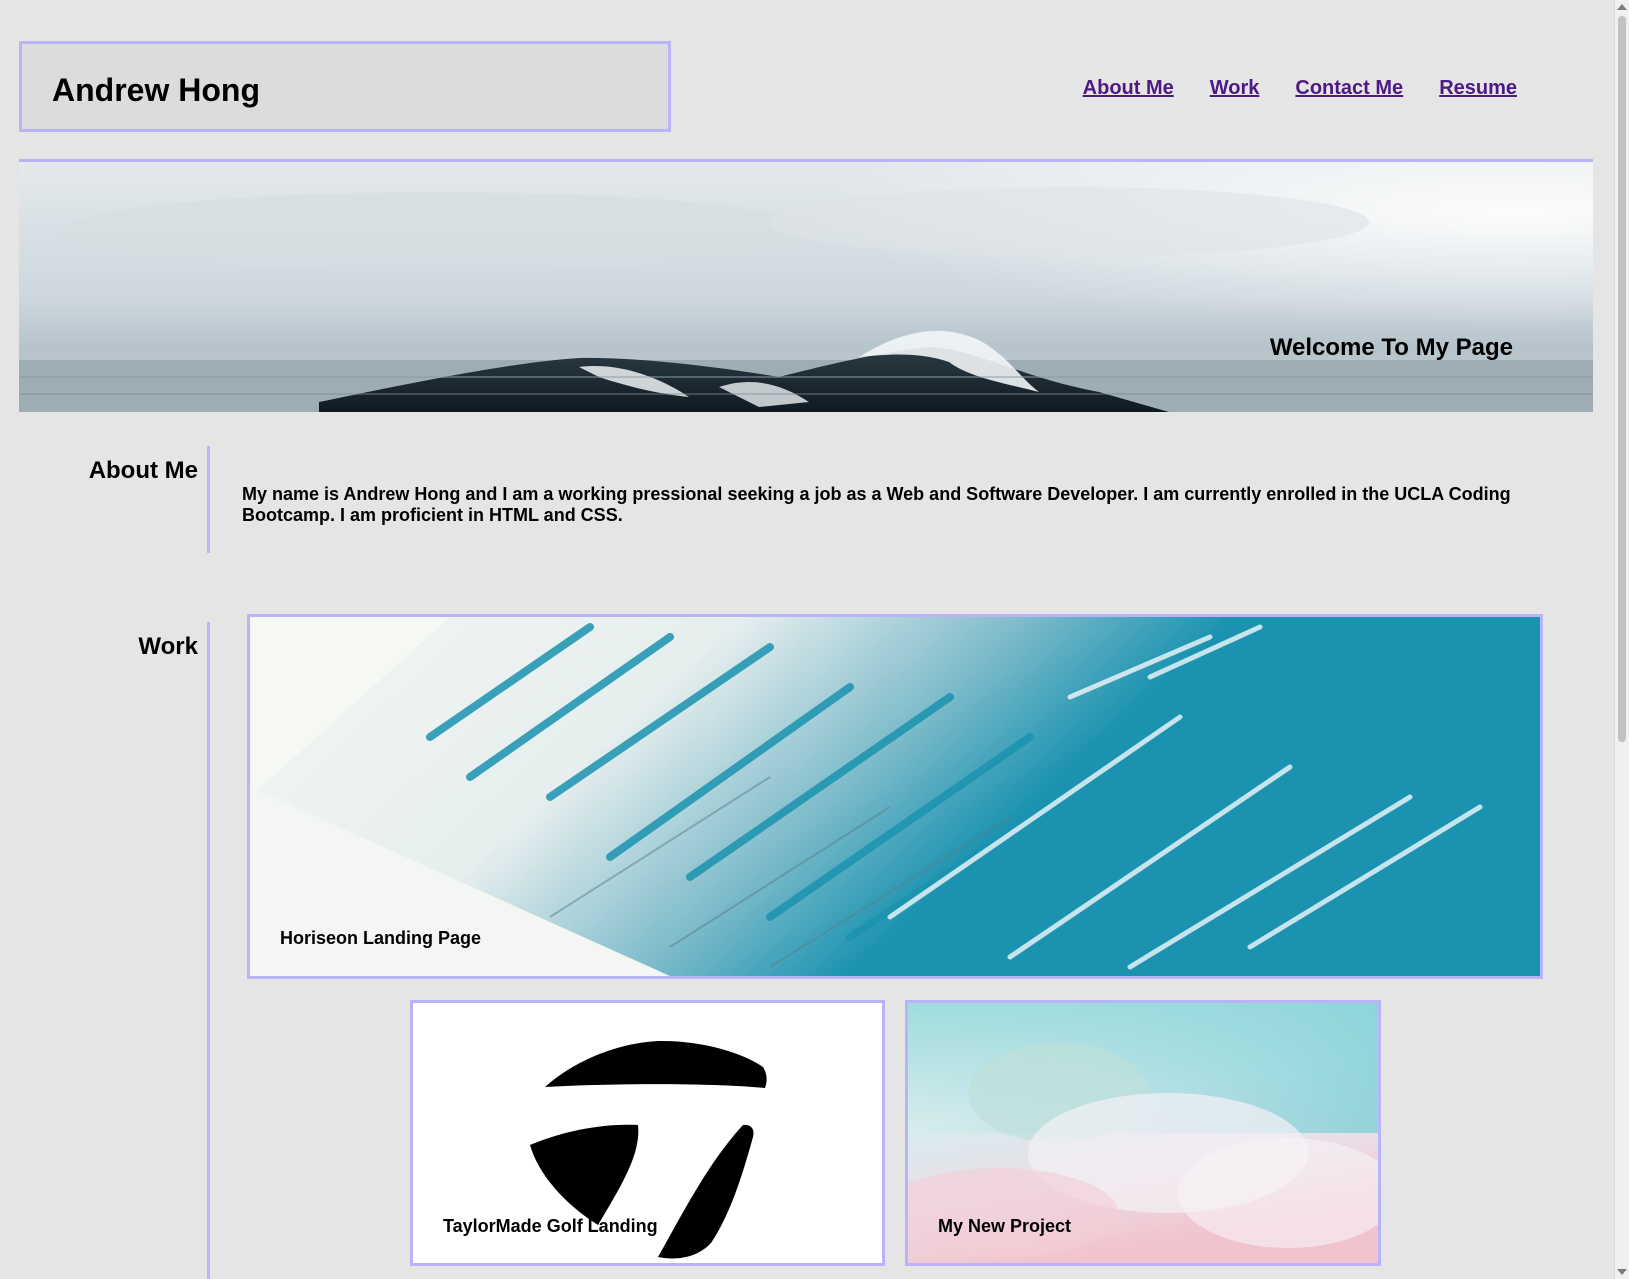 Image resolution: width=1629 pixels, height=1279 pixels. I want to click on project-card-new-project: My New Project, so click(1143, 1133).